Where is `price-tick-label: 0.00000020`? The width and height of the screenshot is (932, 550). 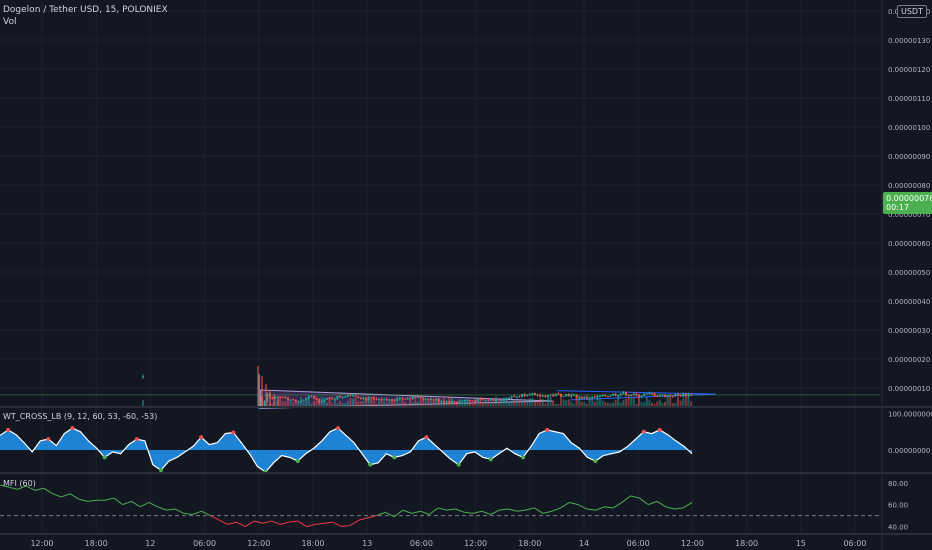
price-tick-label: 0.00000020 is located at coordinates (909, 360).